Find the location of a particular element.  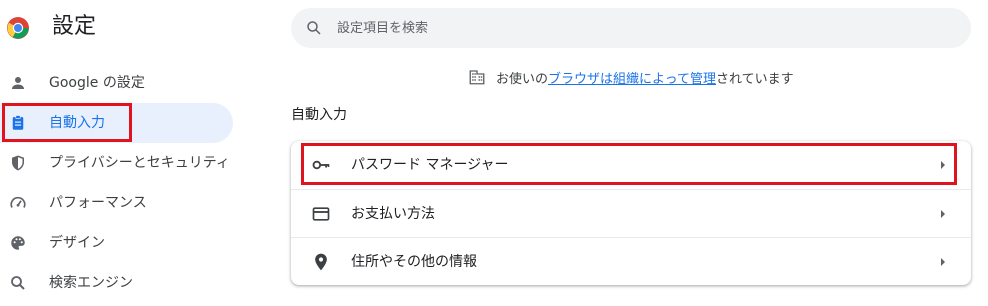

sidebar-item-label: 検索エンジン is located at coordinates (91, 283).